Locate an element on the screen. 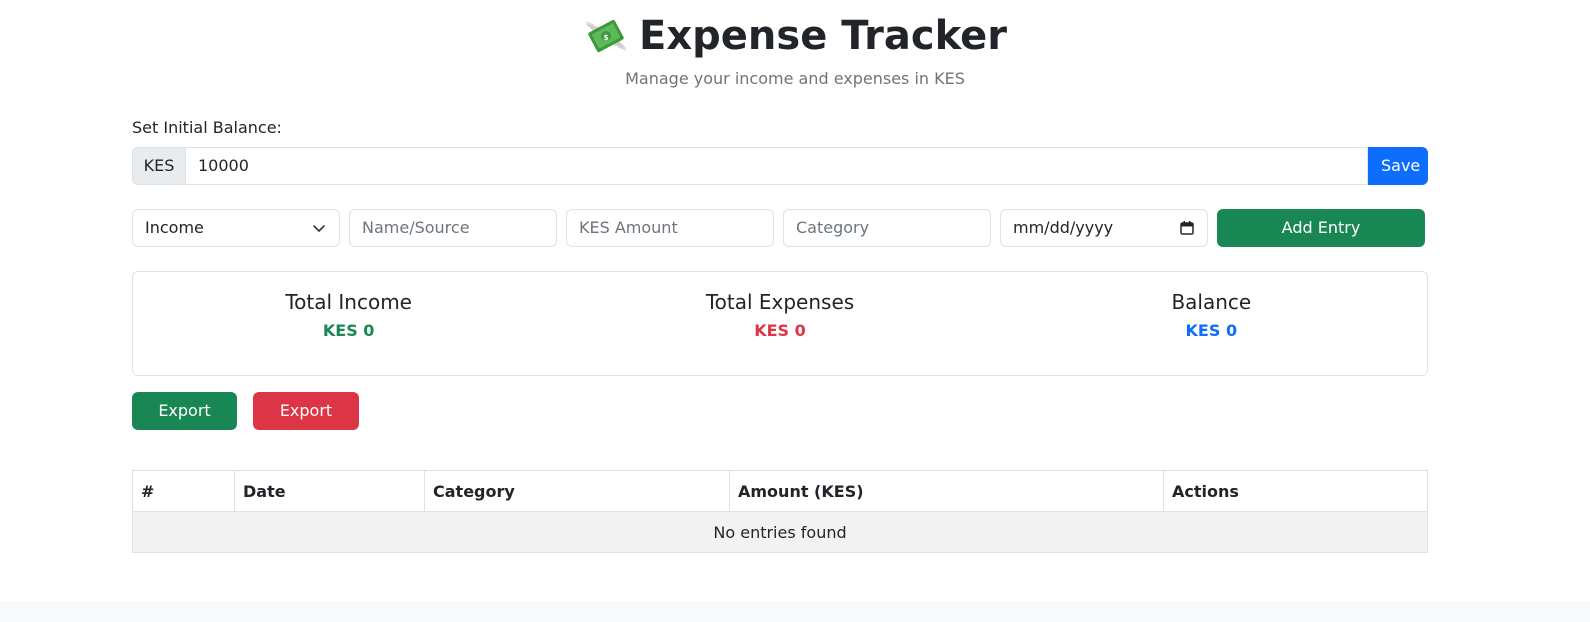  export-pdf-button: Export PDF is located at coordinates (306, 425).